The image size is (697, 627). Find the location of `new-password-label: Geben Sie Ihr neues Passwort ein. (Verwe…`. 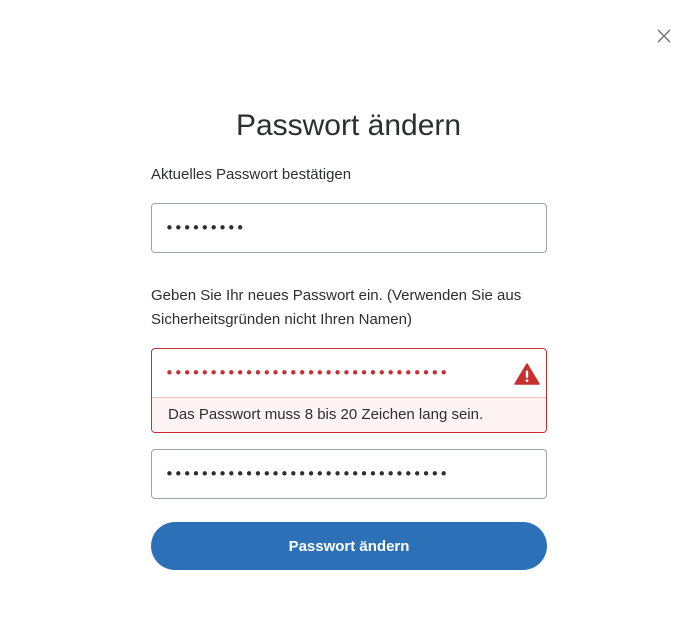

new-password-label: Geben Sie Ihr neues Passwort ein. (Verwe… is located at coordinates (336, 307).